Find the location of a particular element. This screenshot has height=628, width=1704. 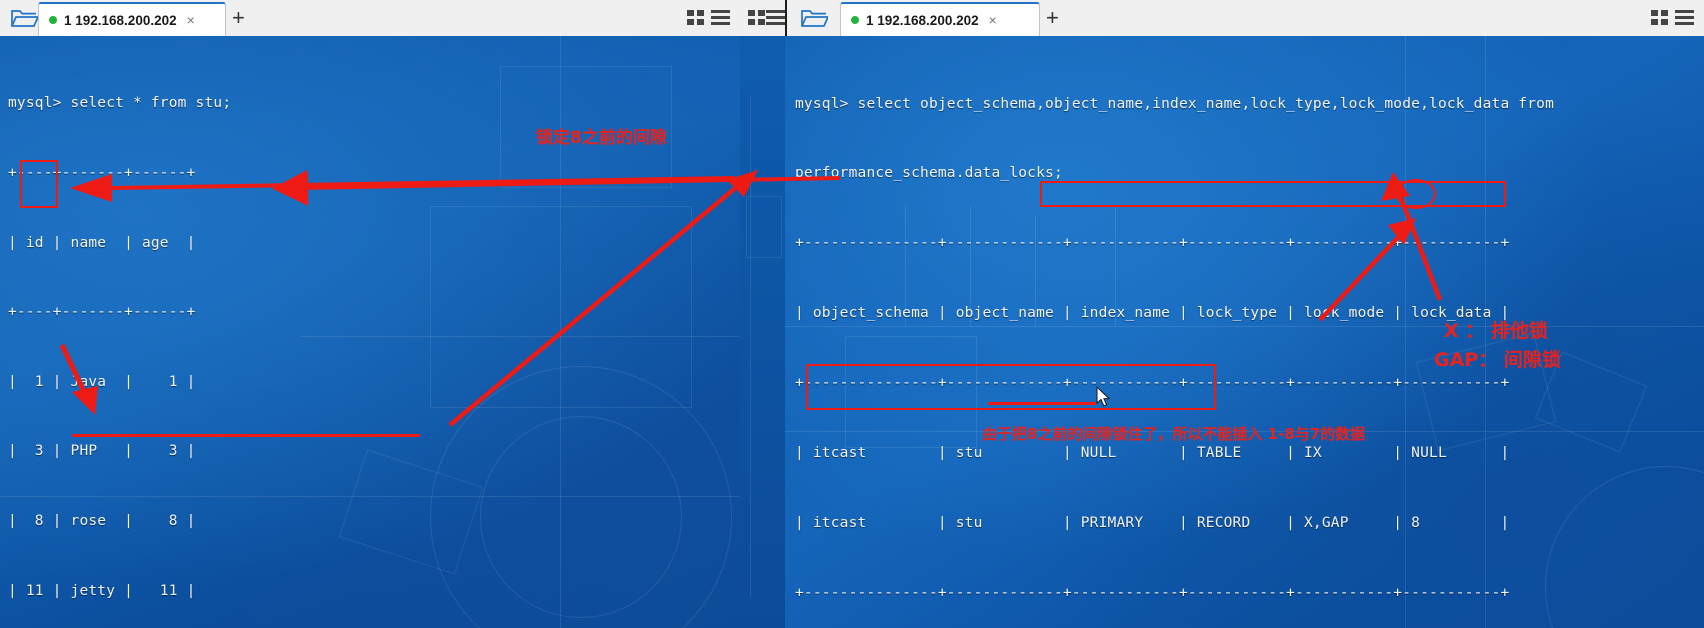

console-line: | 1 | Java | 1 | is located at coordinates (102, 381).